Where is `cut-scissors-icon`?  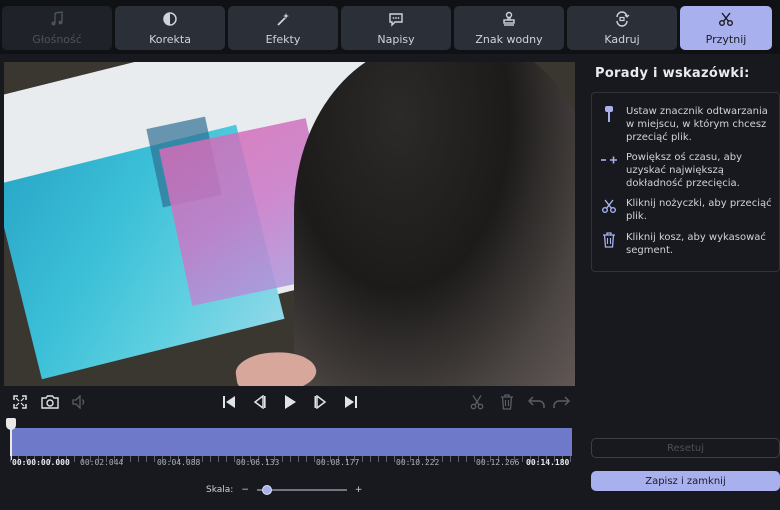
cut-scissors-icon is located at coordinates (477, 402).